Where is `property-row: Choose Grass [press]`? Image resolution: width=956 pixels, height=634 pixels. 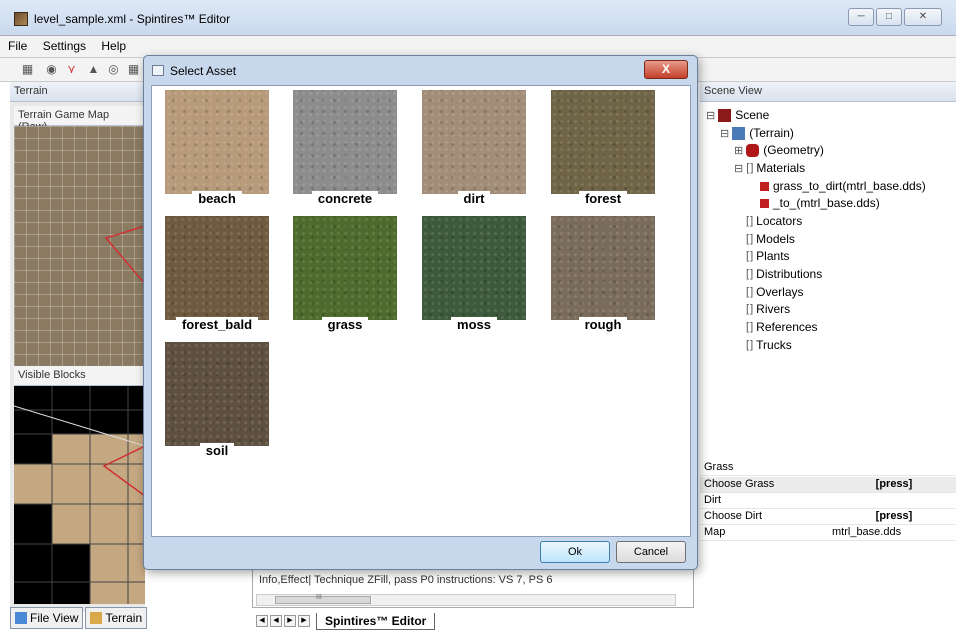
property-row: Choose Grass [press] is located at coordinates (828, 485).